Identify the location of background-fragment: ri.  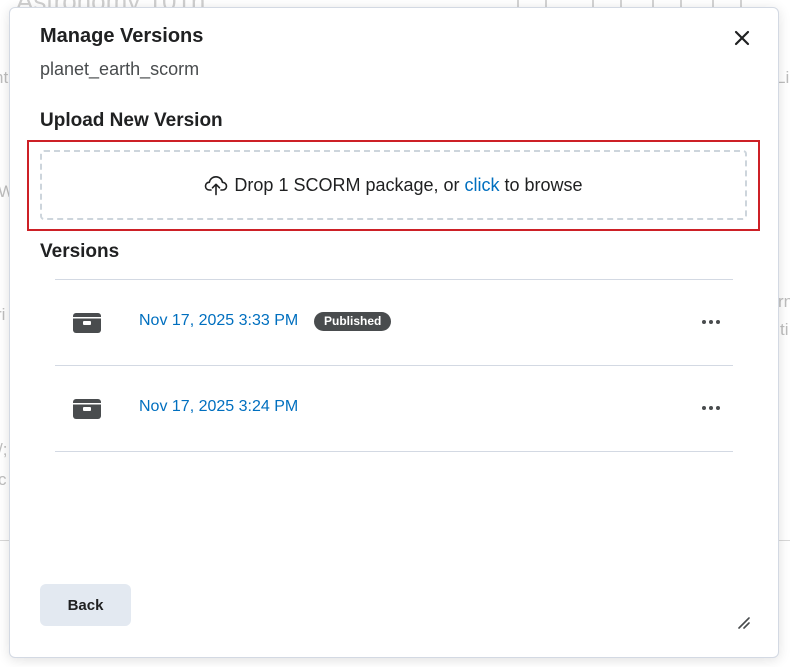
(3, 314).